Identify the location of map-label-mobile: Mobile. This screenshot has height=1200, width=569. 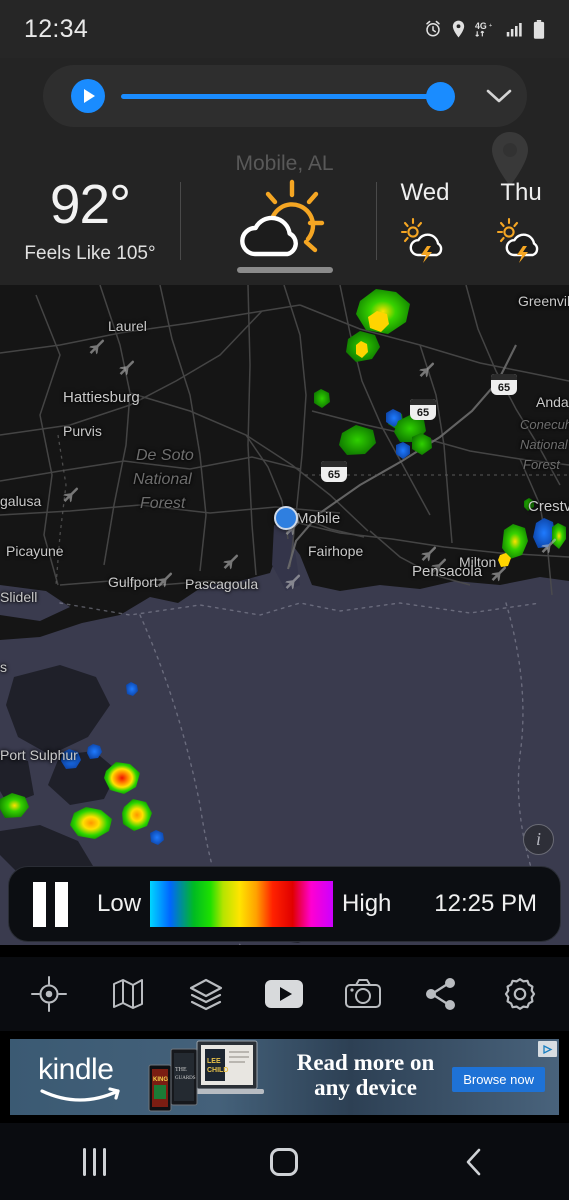
(318, 518).